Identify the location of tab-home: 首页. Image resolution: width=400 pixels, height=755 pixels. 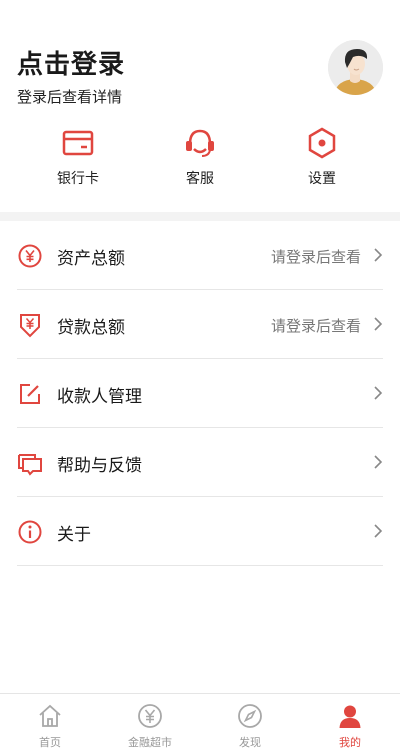
(50, 724).